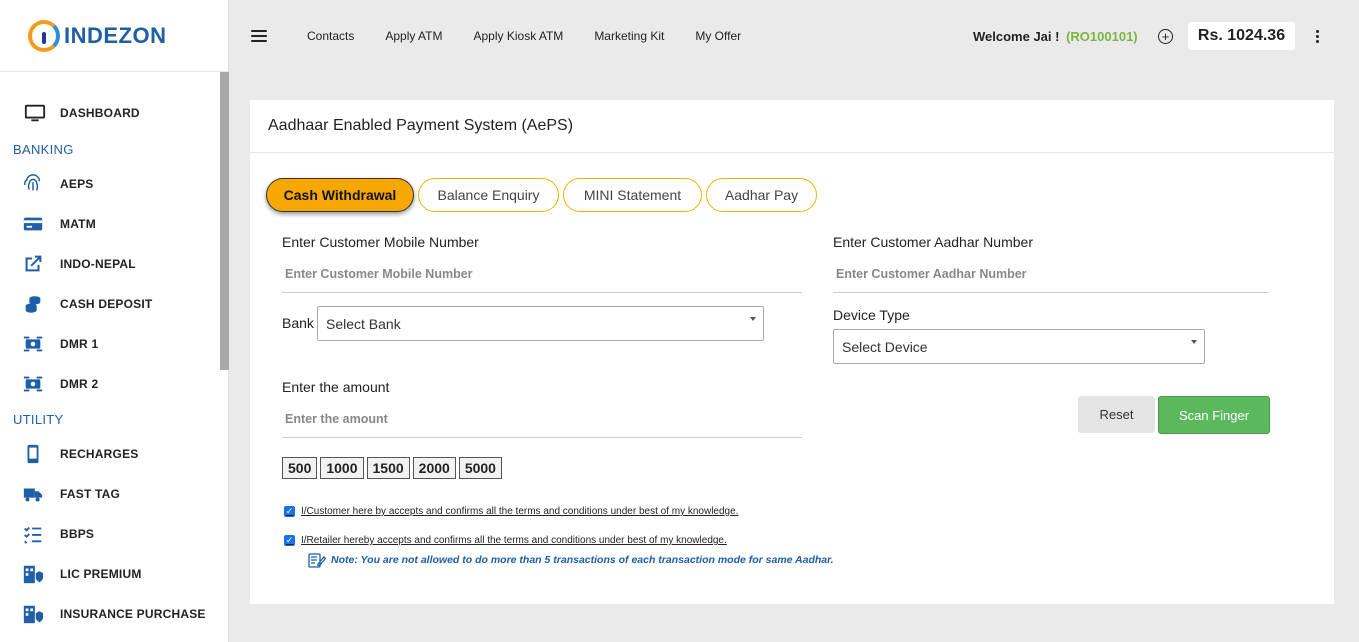 The height and width of the screenshot is (642, 1359). Describe the element at coordinates (79, 384) in the screenshot. I see `sidebar-item-label: DMR 2` at that location.